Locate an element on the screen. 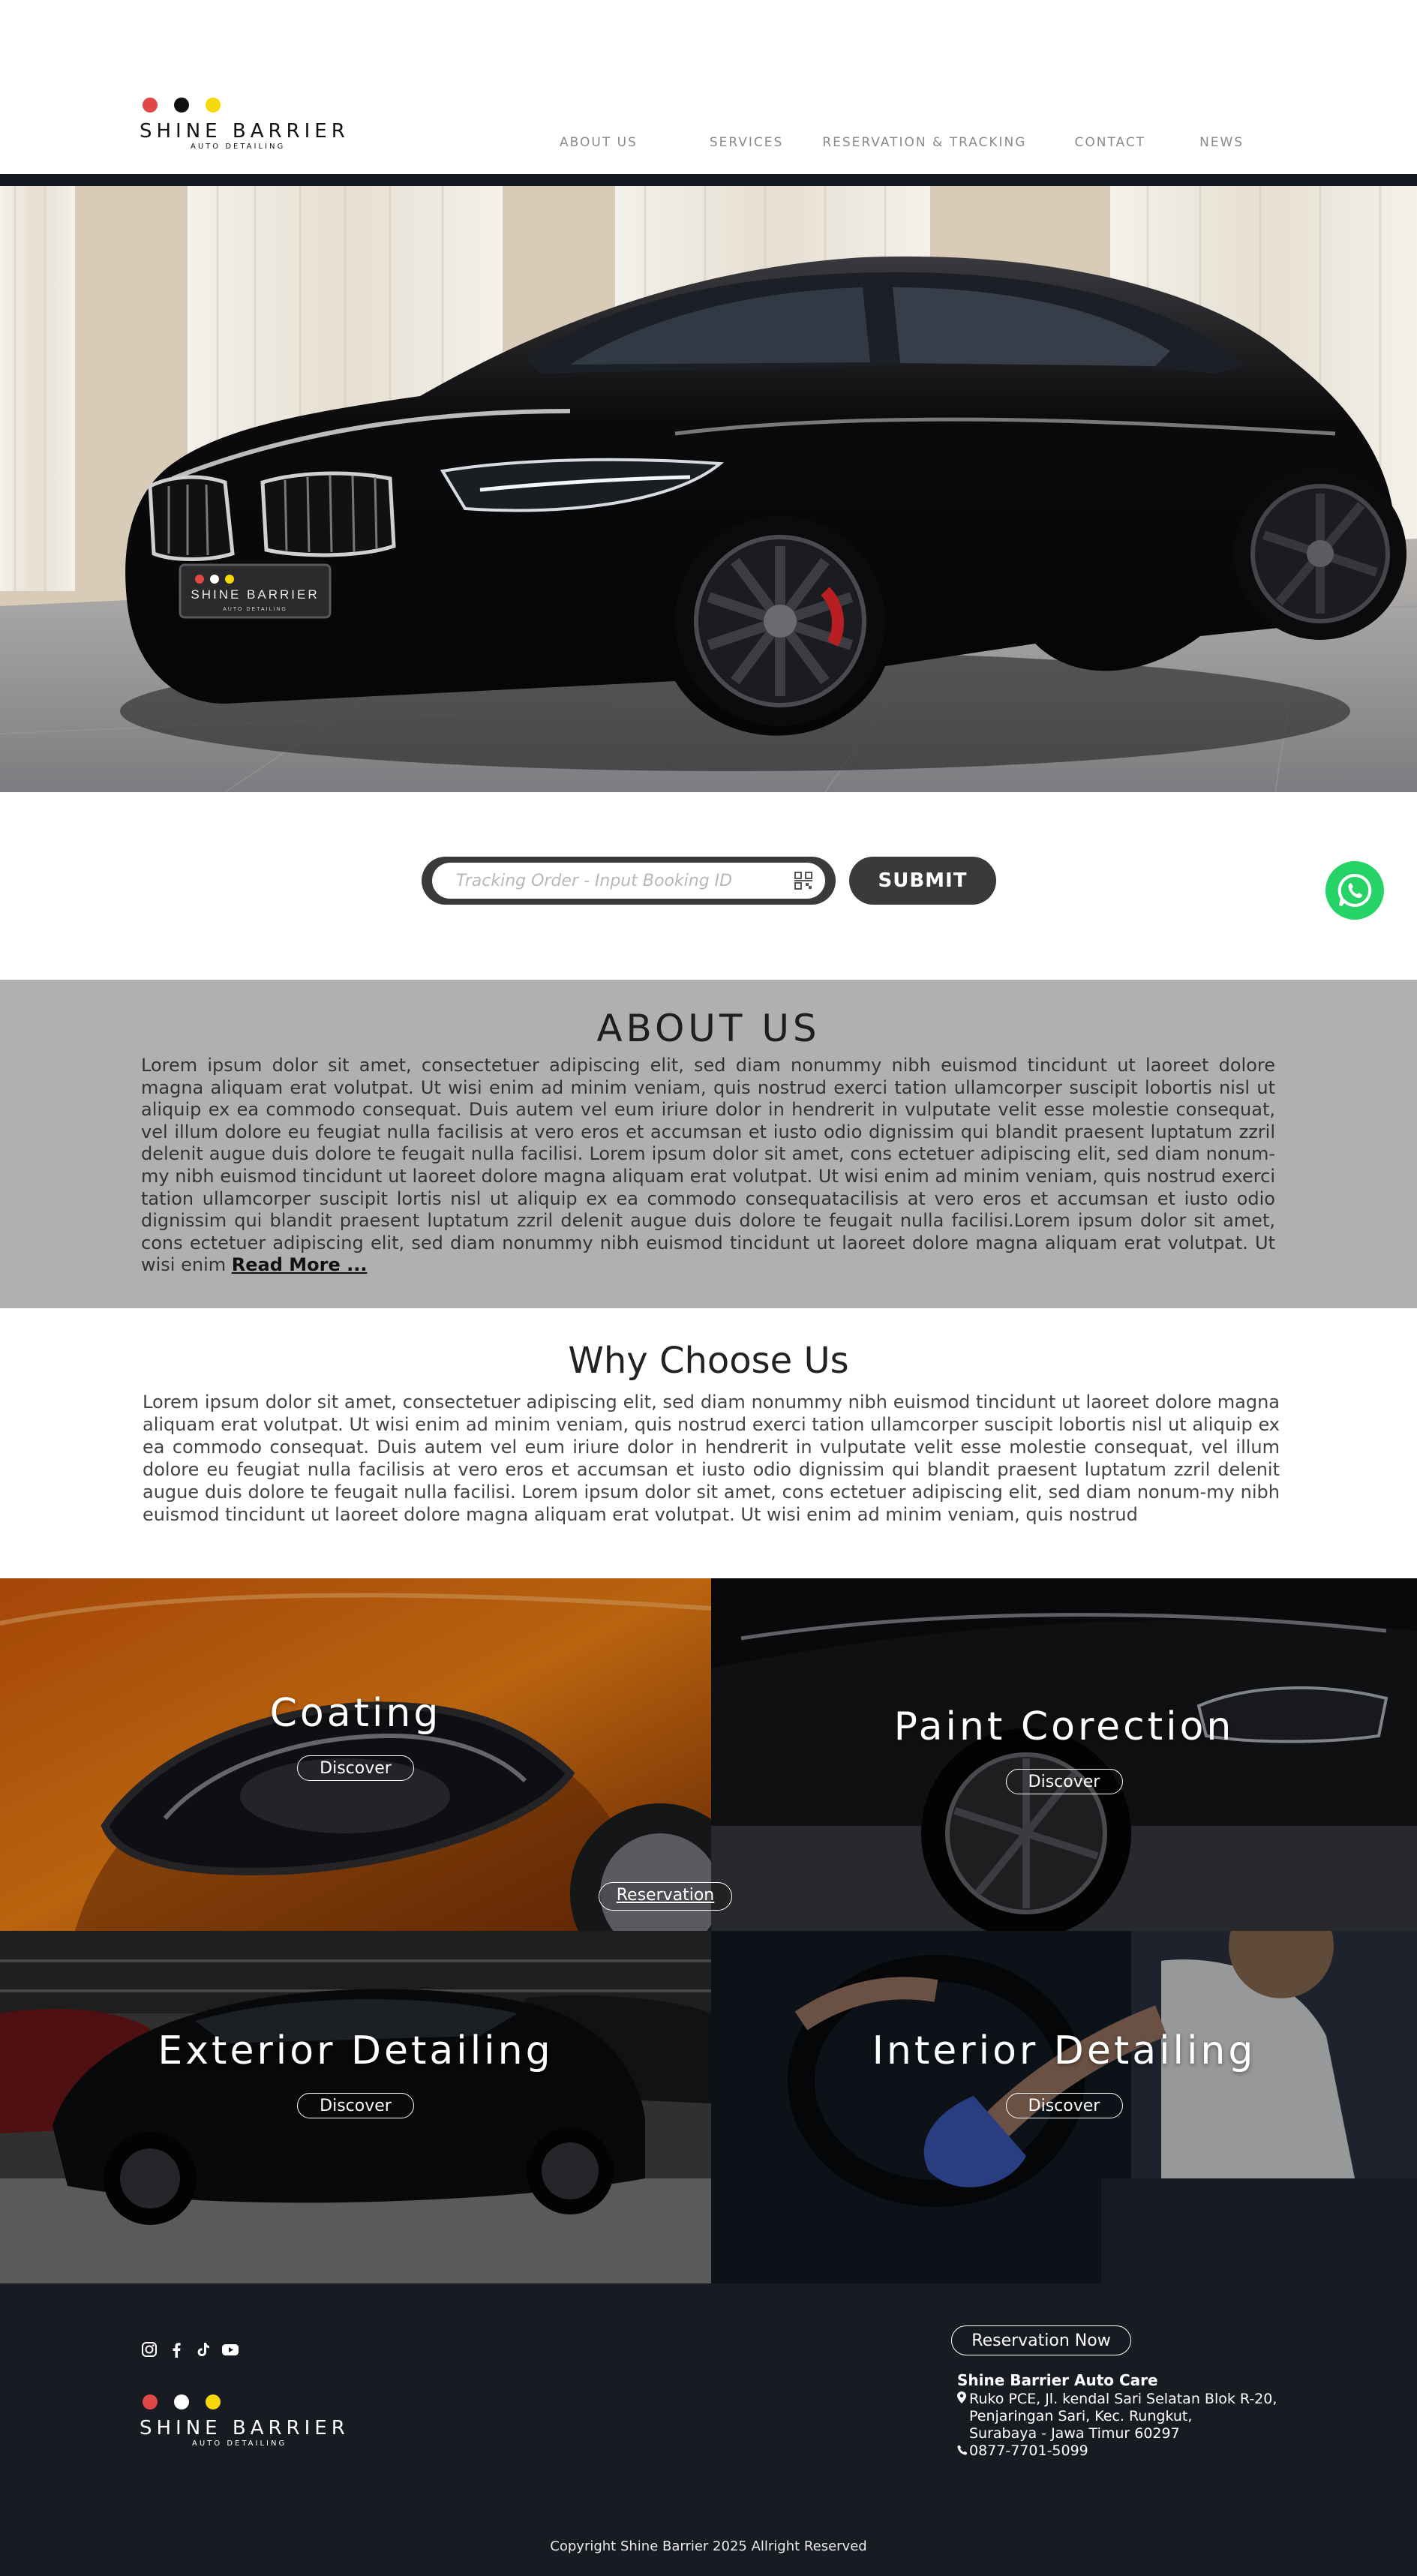 Image resolution: width=1417 pixels, height=2576 pixels. whatsapp-button is located at coordinates (1355, 890).